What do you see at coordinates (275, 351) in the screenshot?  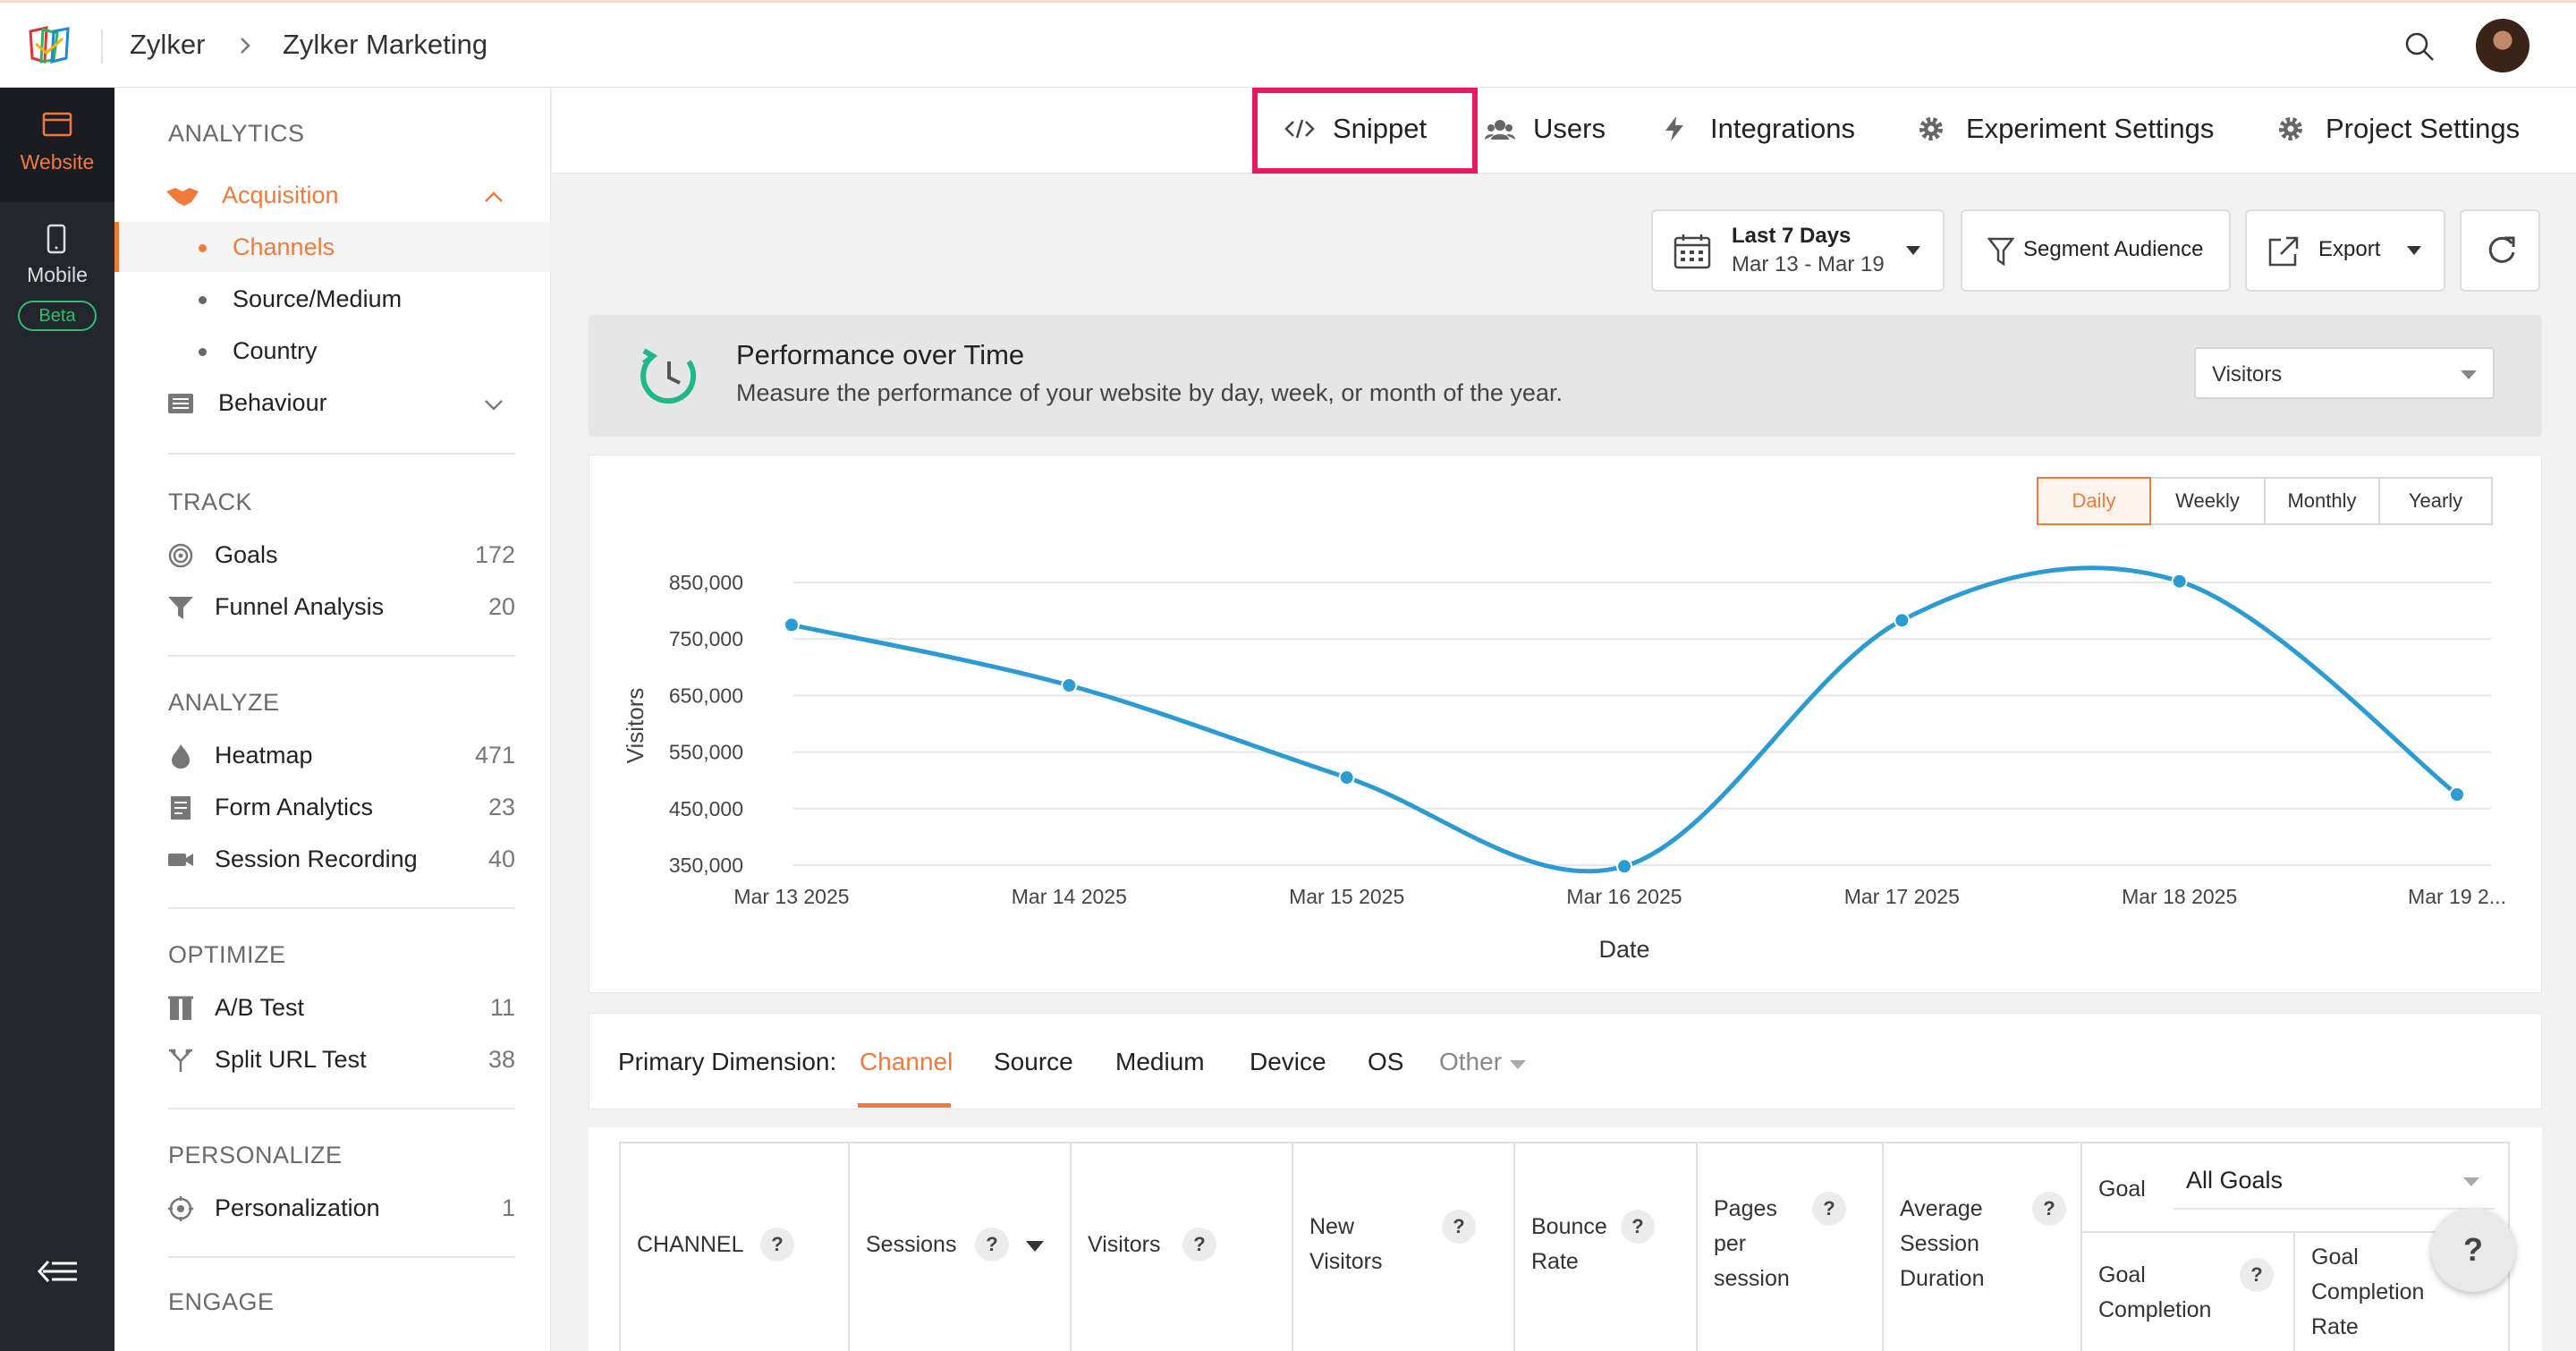 I see `nav-country-label: Country` at bounding box center [275, 351].